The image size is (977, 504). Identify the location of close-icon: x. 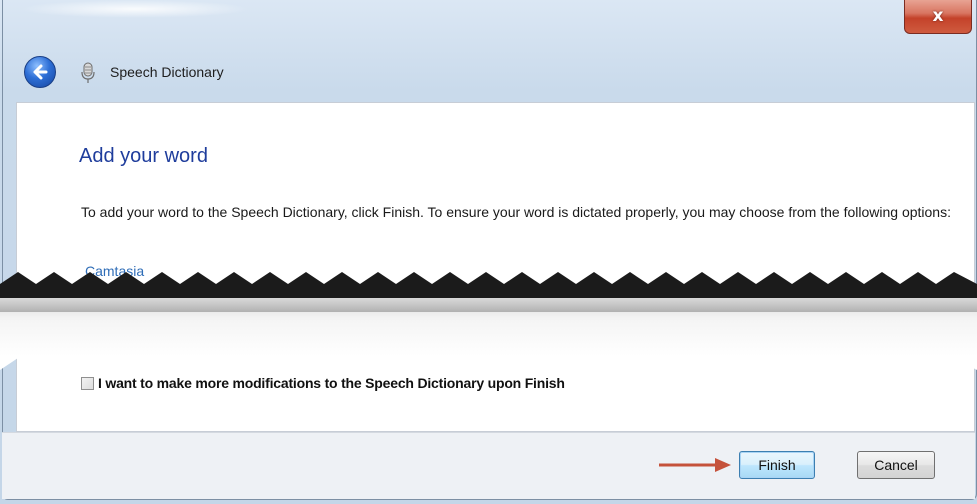
(938, 16).